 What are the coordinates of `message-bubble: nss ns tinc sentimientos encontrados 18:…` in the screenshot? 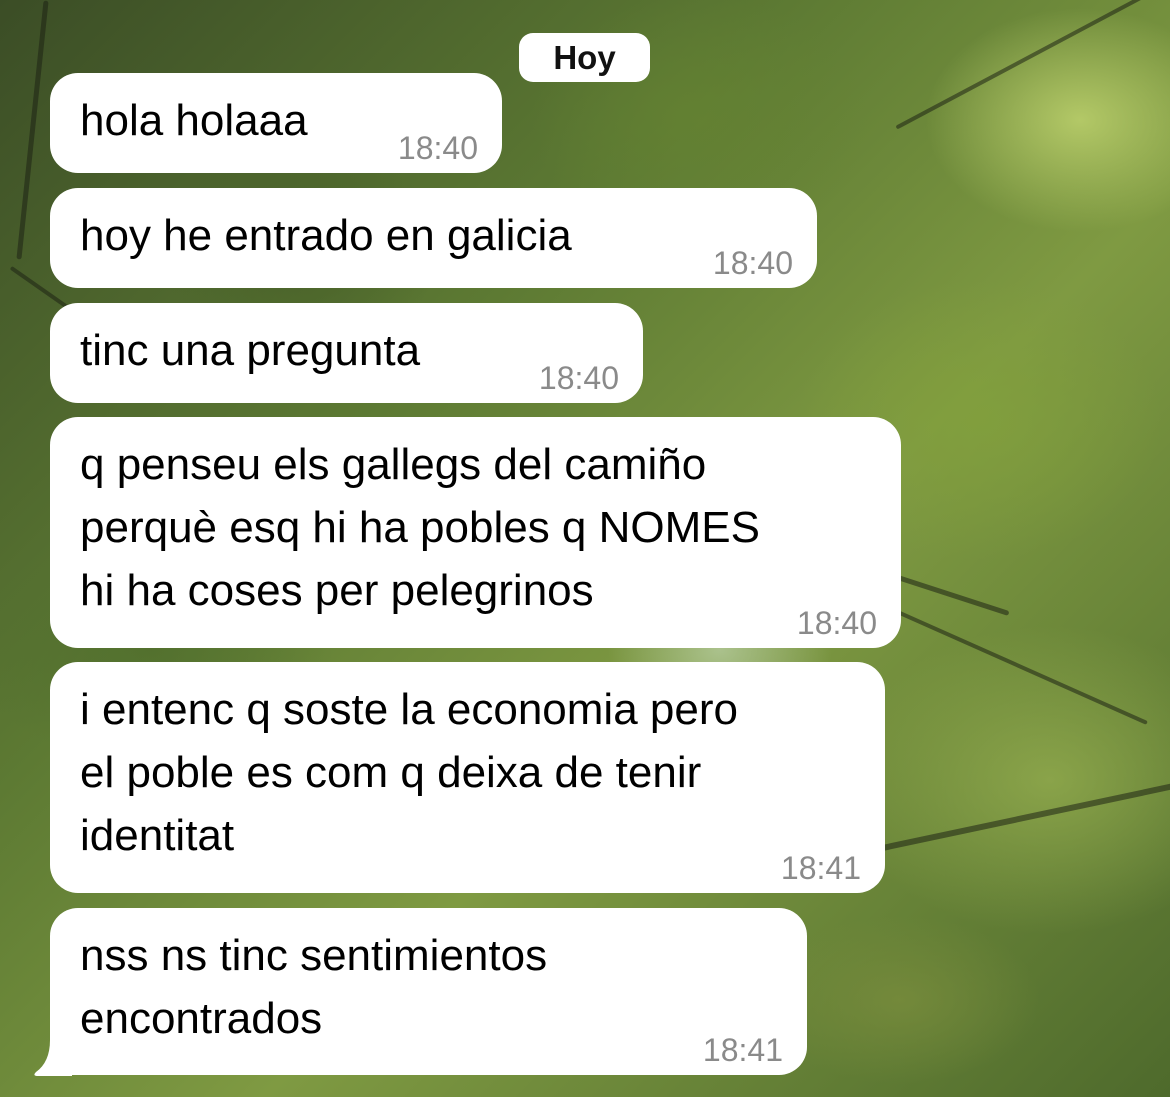 It's located at (428, 991).